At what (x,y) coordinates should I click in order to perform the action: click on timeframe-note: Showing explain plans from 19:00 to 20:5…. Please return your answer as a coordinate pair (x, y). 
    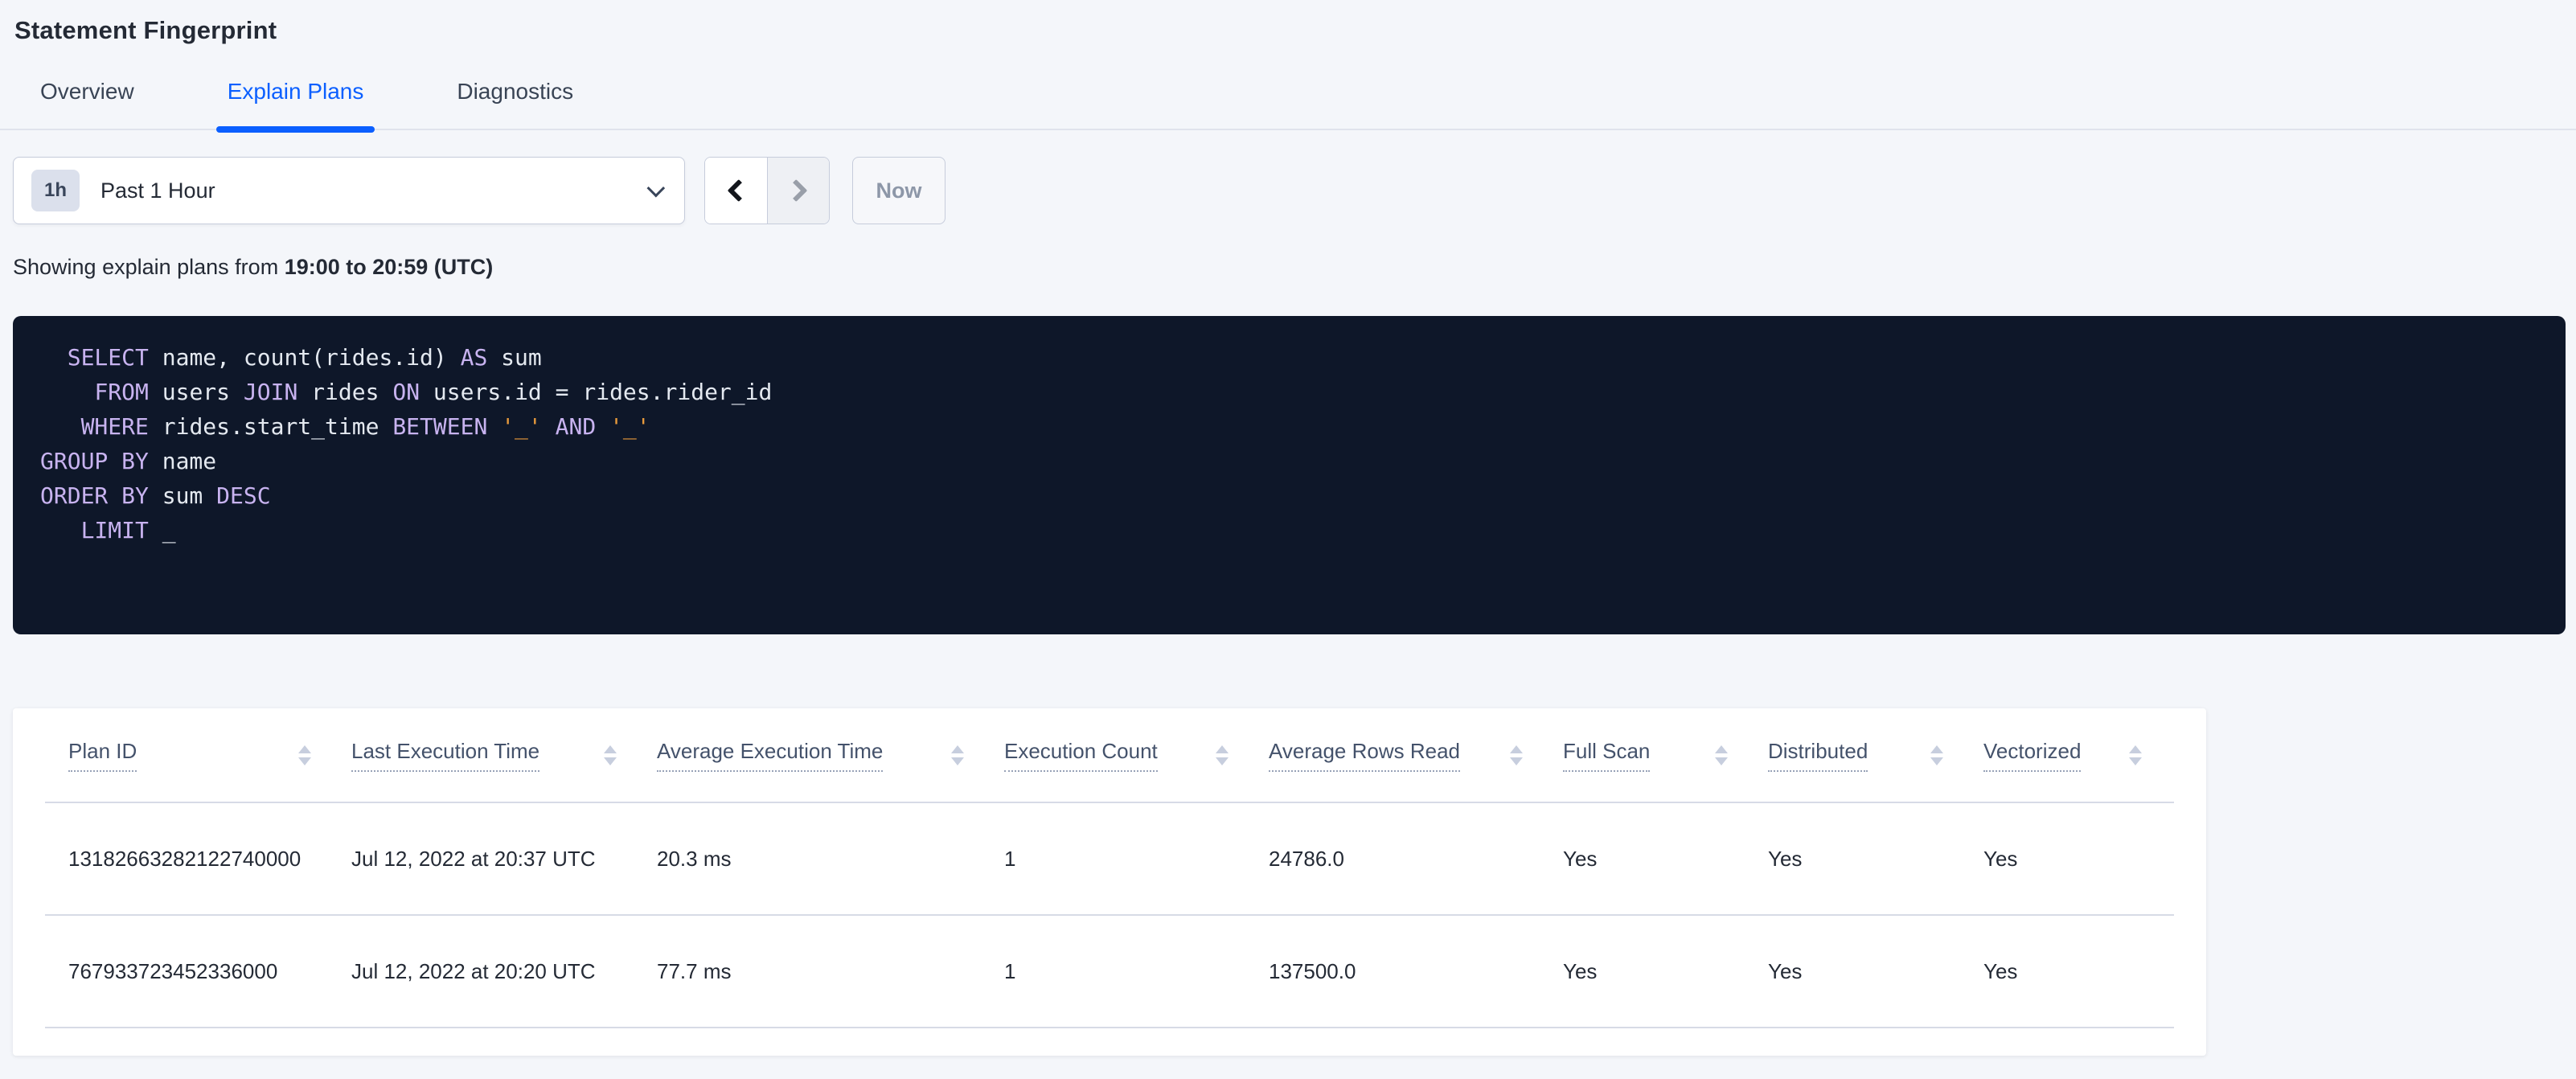
    Looking at the image, I should click on (1294, 267).